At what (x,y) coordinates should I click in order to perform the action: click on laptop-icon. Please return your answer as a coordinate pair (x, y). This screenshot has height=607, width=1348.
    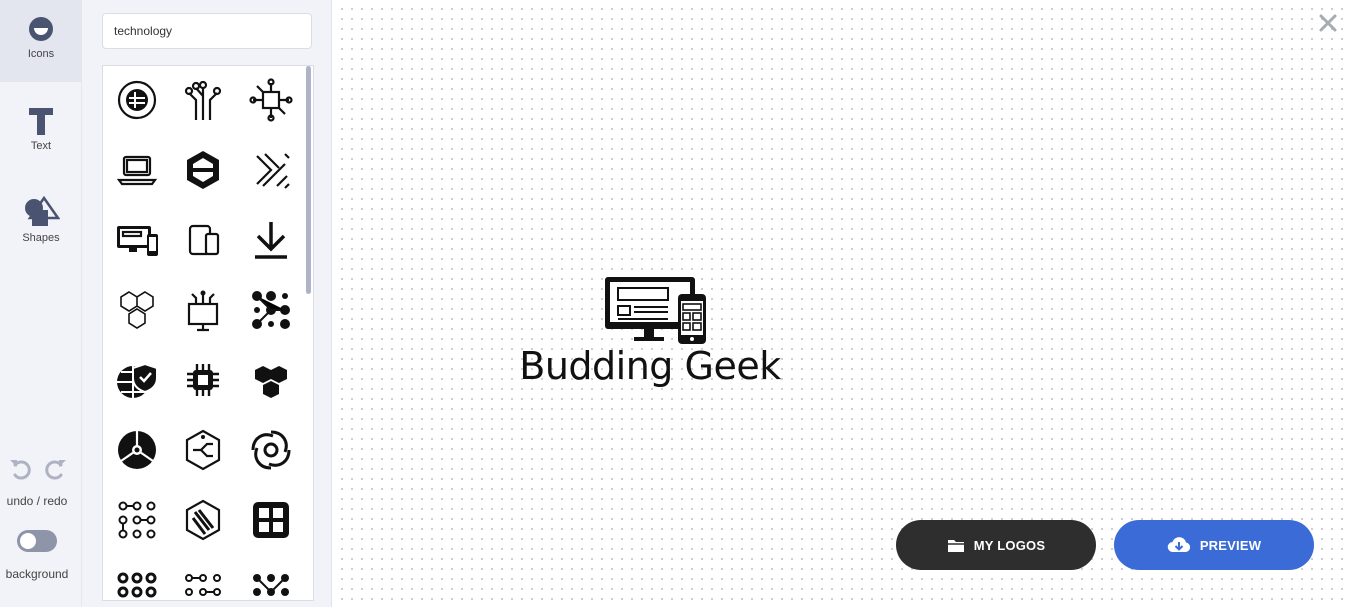
    Looking at the image, I should click on (137, 170).